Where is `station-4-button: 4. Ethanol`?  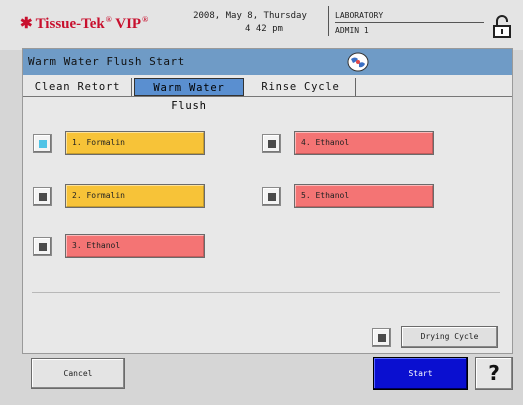
station-4-button: 4. Ethanol is located at coordinates (364, 143).